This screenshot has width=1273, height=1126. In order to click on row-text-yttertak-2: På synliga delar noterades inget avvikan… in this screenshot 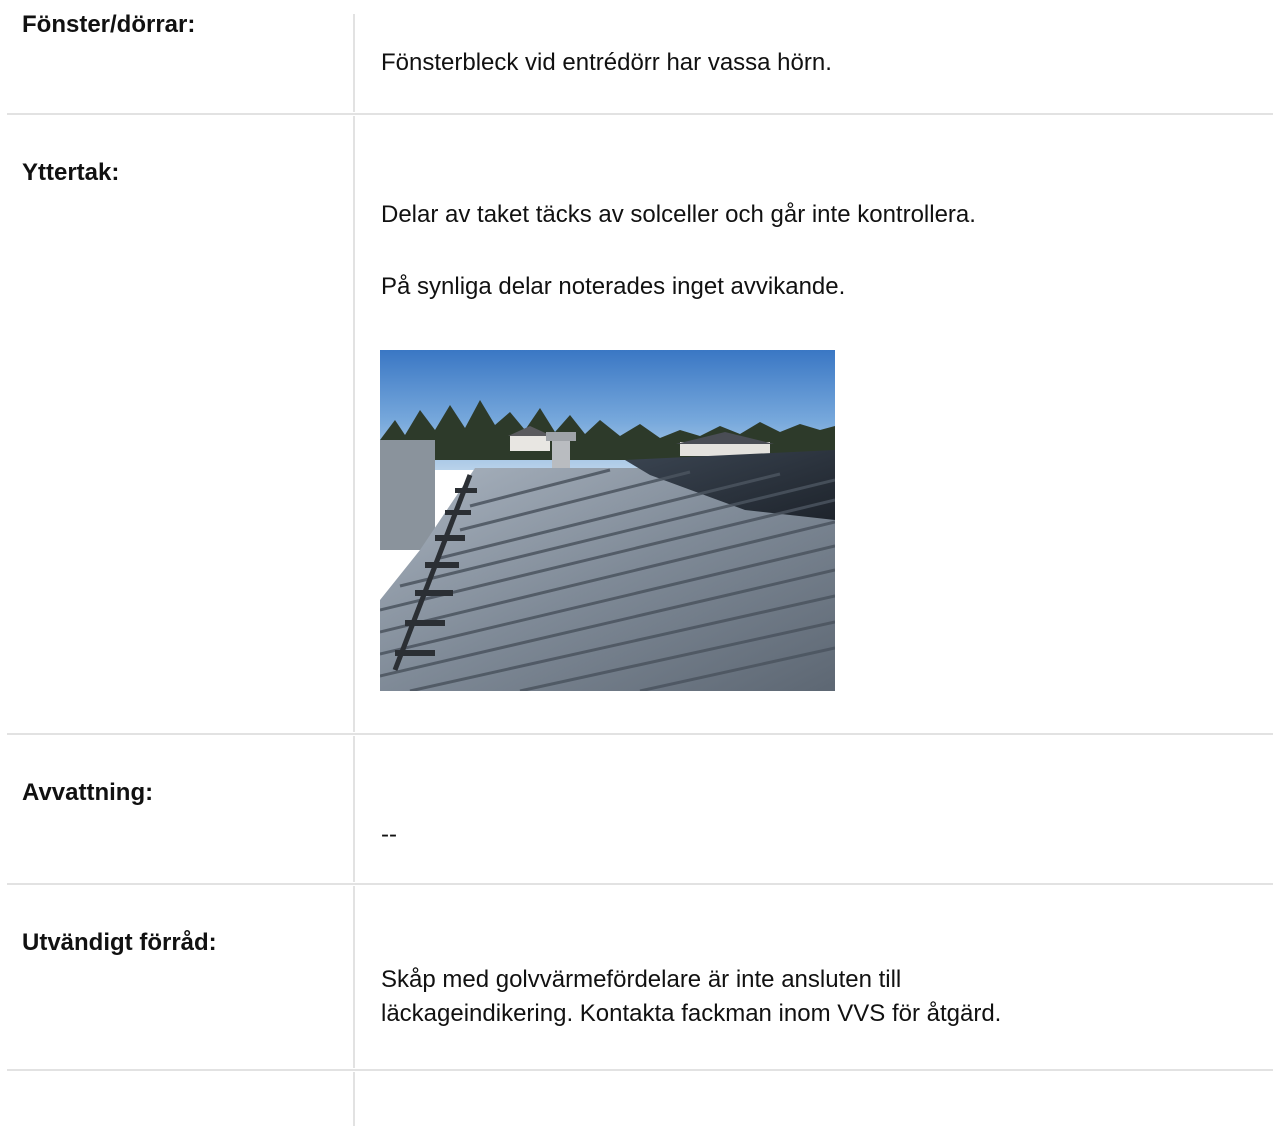, I will do `click(613, 286)`.